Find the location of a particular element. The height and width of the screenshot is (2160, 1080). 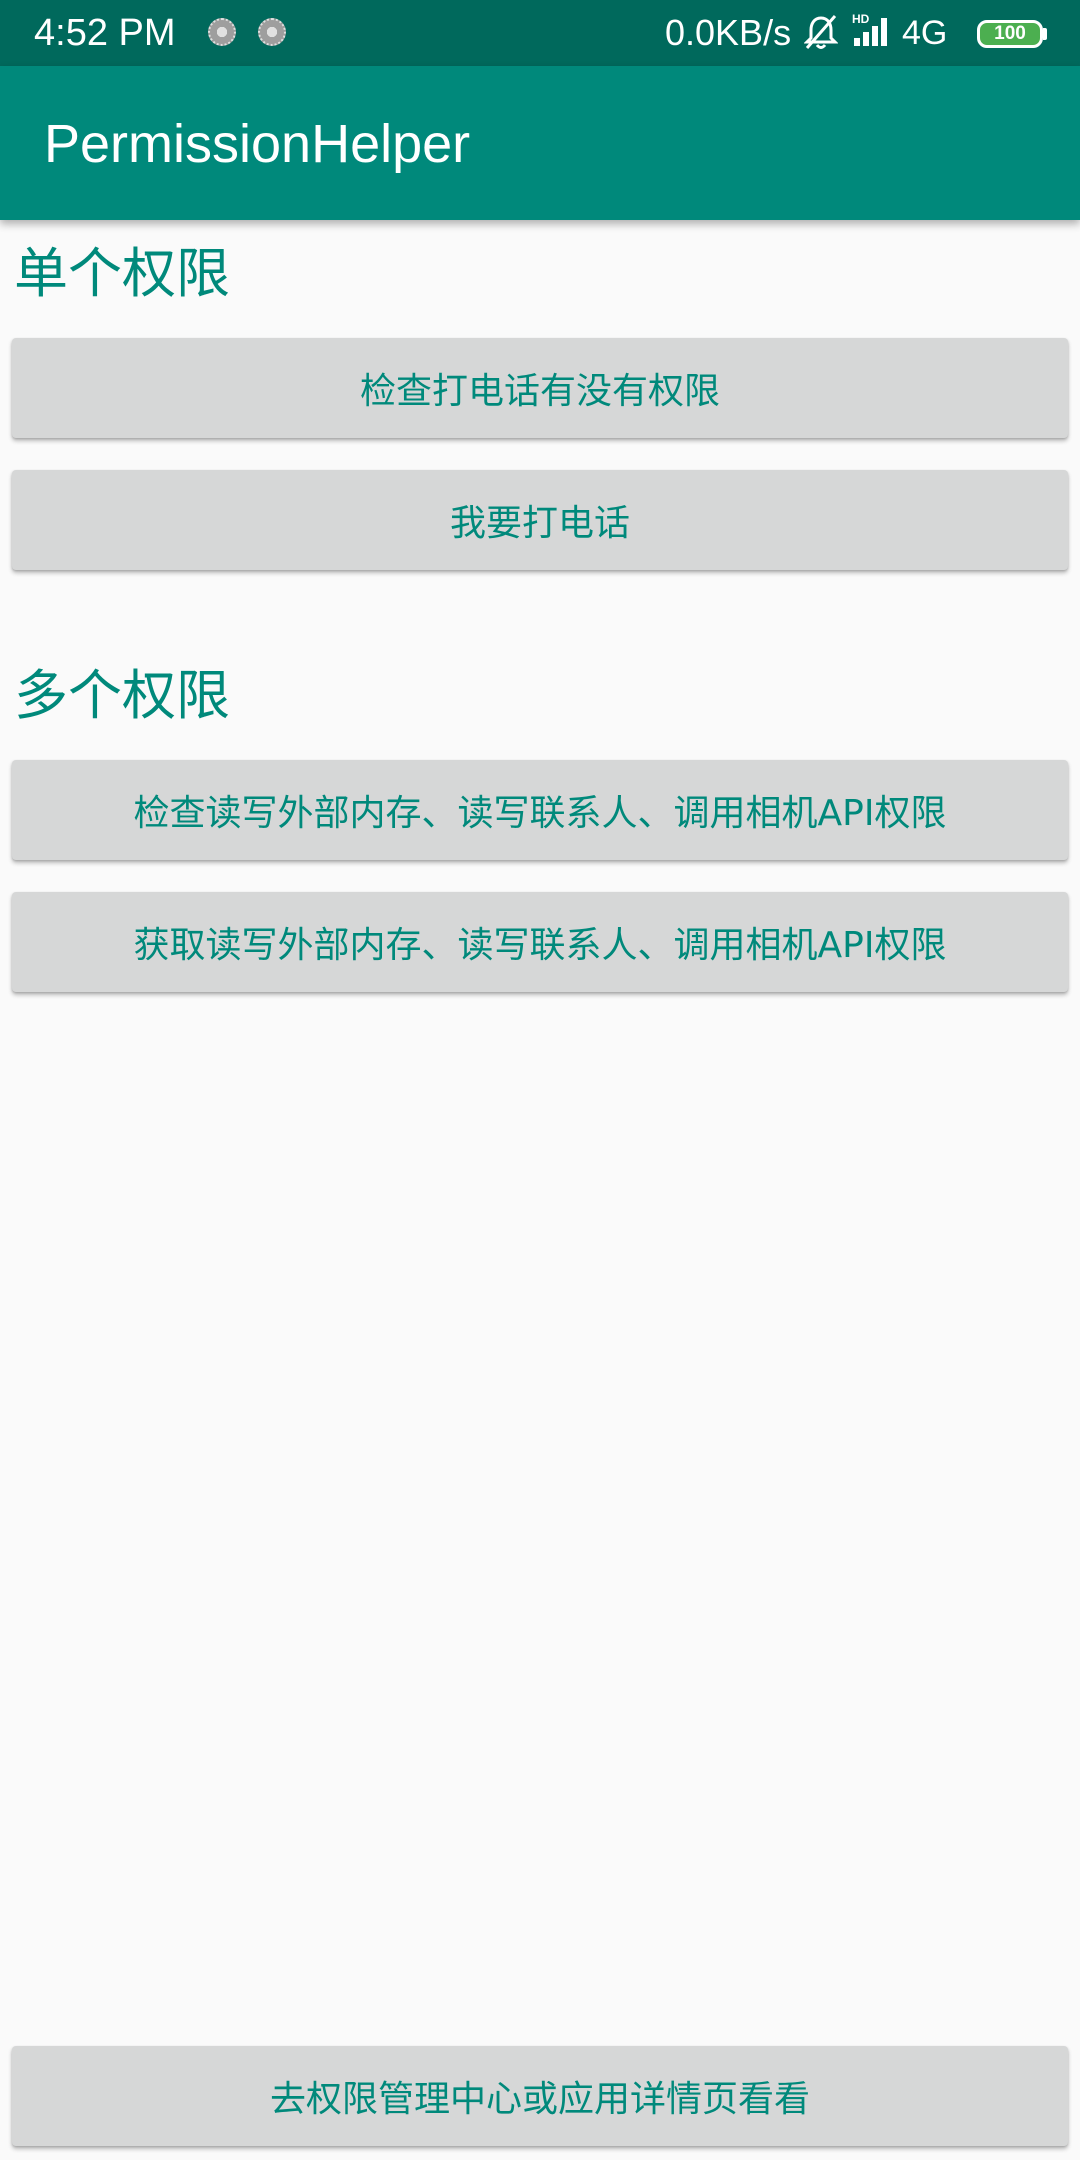

network-type: 4G is located at coordinates (925, 33).